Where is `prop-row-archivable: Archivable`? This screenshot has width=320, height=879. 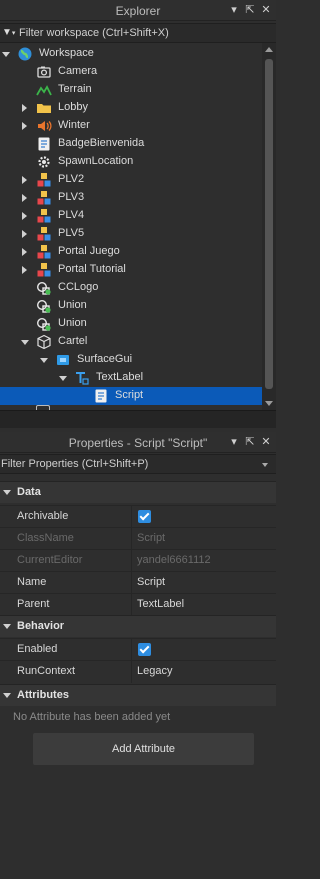 prop-row-archivable: Archivable is located at coordinates (138, 516).